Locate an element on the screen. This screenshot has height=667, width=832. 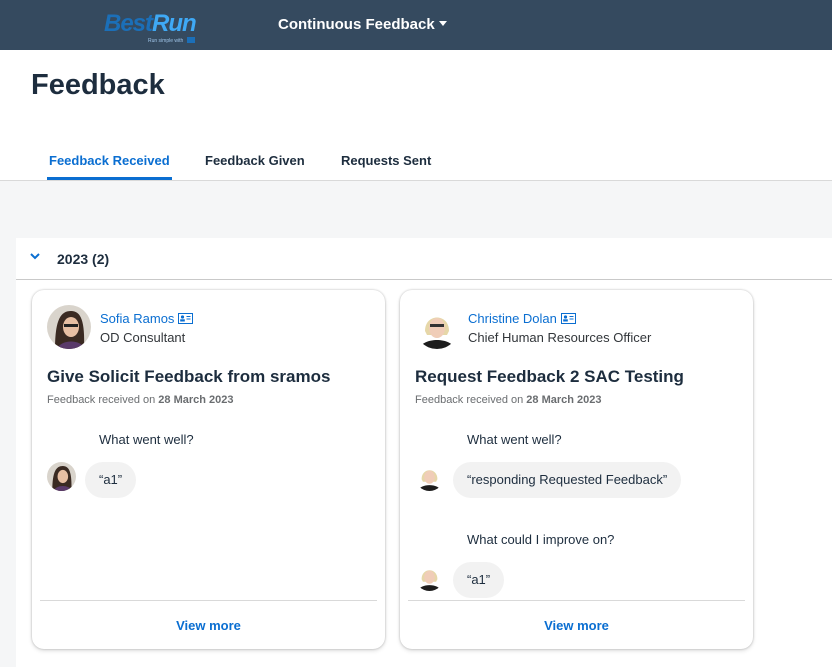
tab-requests-sent: Requests Sent is located at coordinates (386, 160).